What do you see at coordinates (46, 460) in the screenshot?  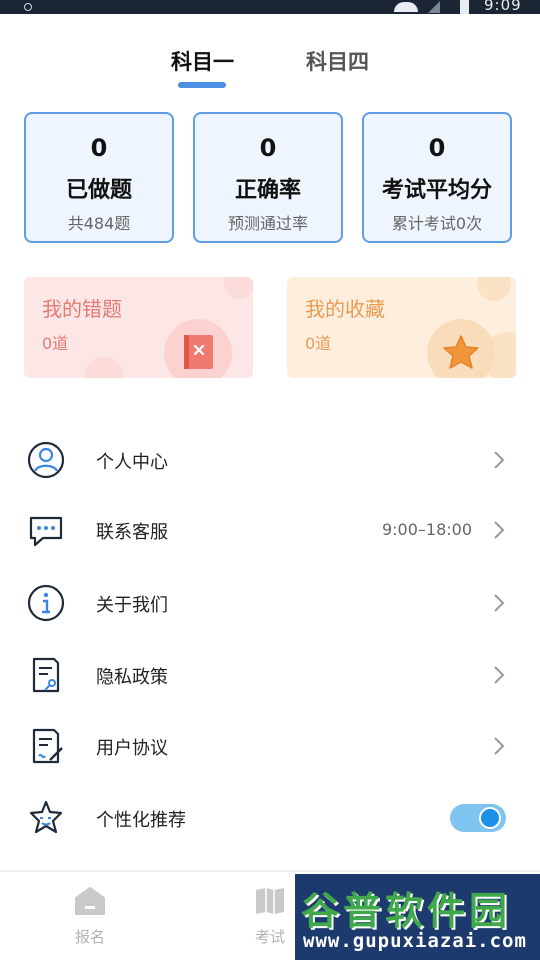 I see `user-circle-icon` at bounding box center [46, 460].